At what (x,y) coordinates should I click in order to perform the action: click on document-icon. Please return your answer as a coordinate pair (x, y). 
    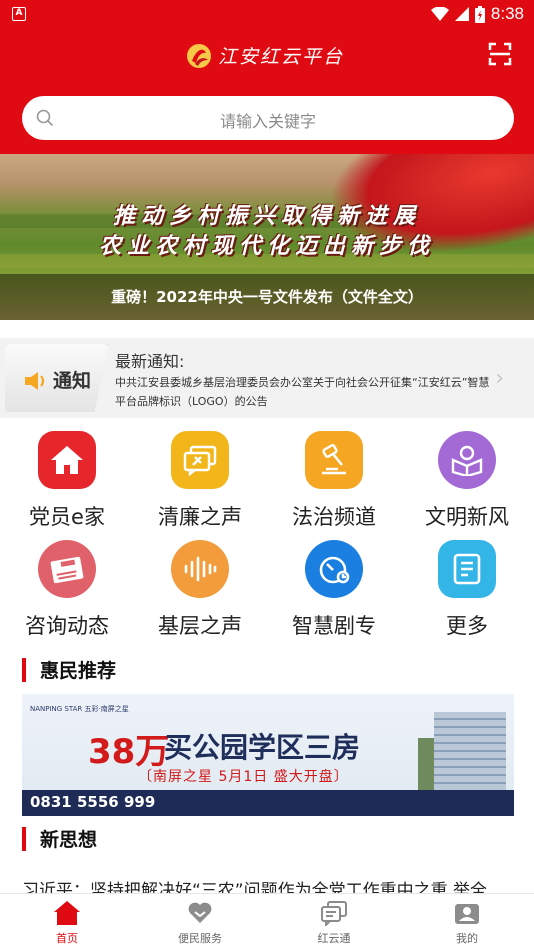
    Looking at the image, I should click on (467, 569).